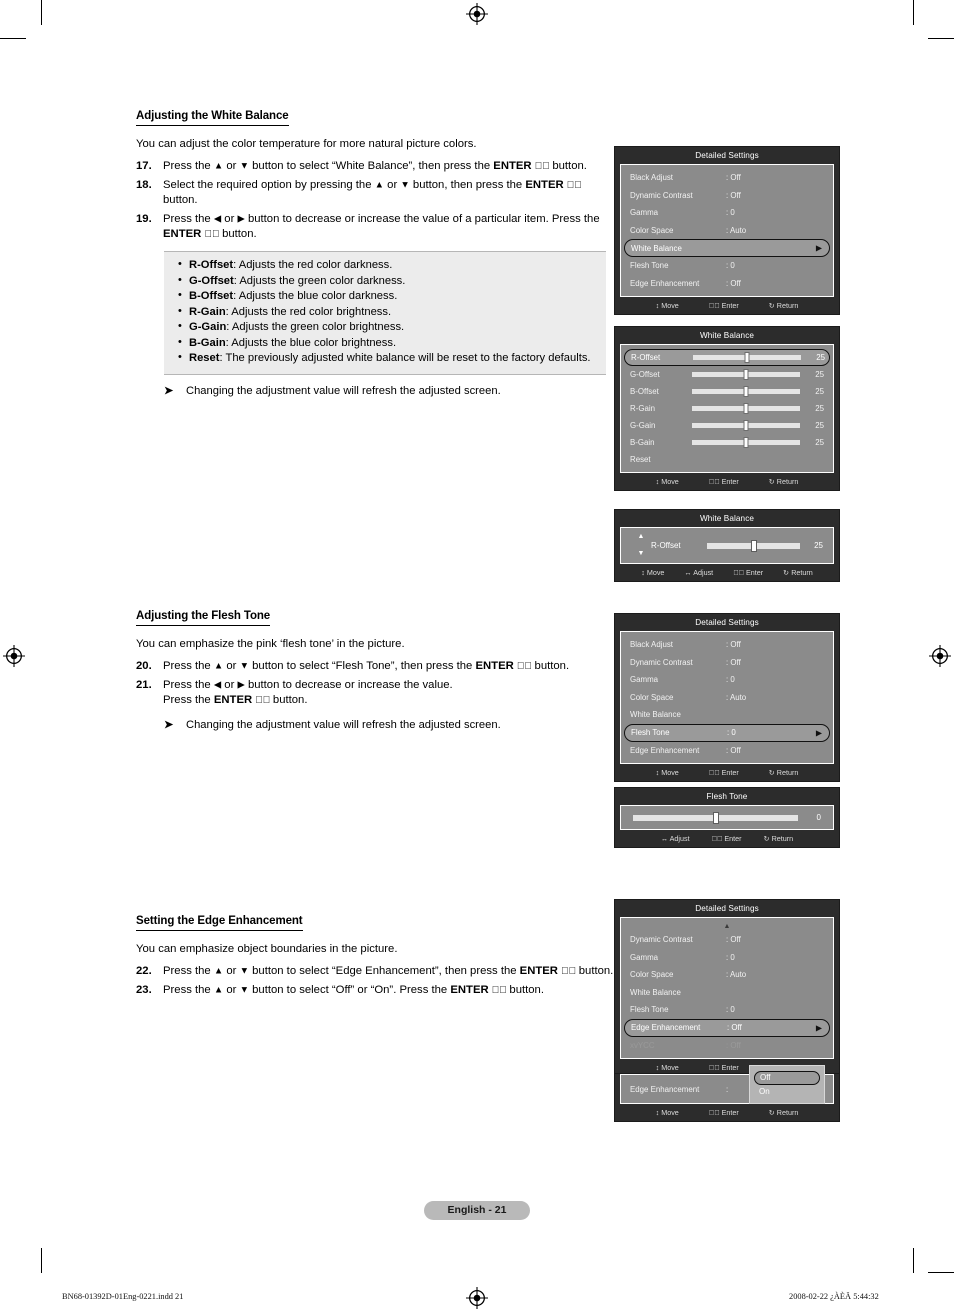 This screenshot has height=1315, width=954. Describe the element at coordinates (727, 1010) in the screenshot. I see `osd-menu-item: Flesh Tone: 0` at that location.